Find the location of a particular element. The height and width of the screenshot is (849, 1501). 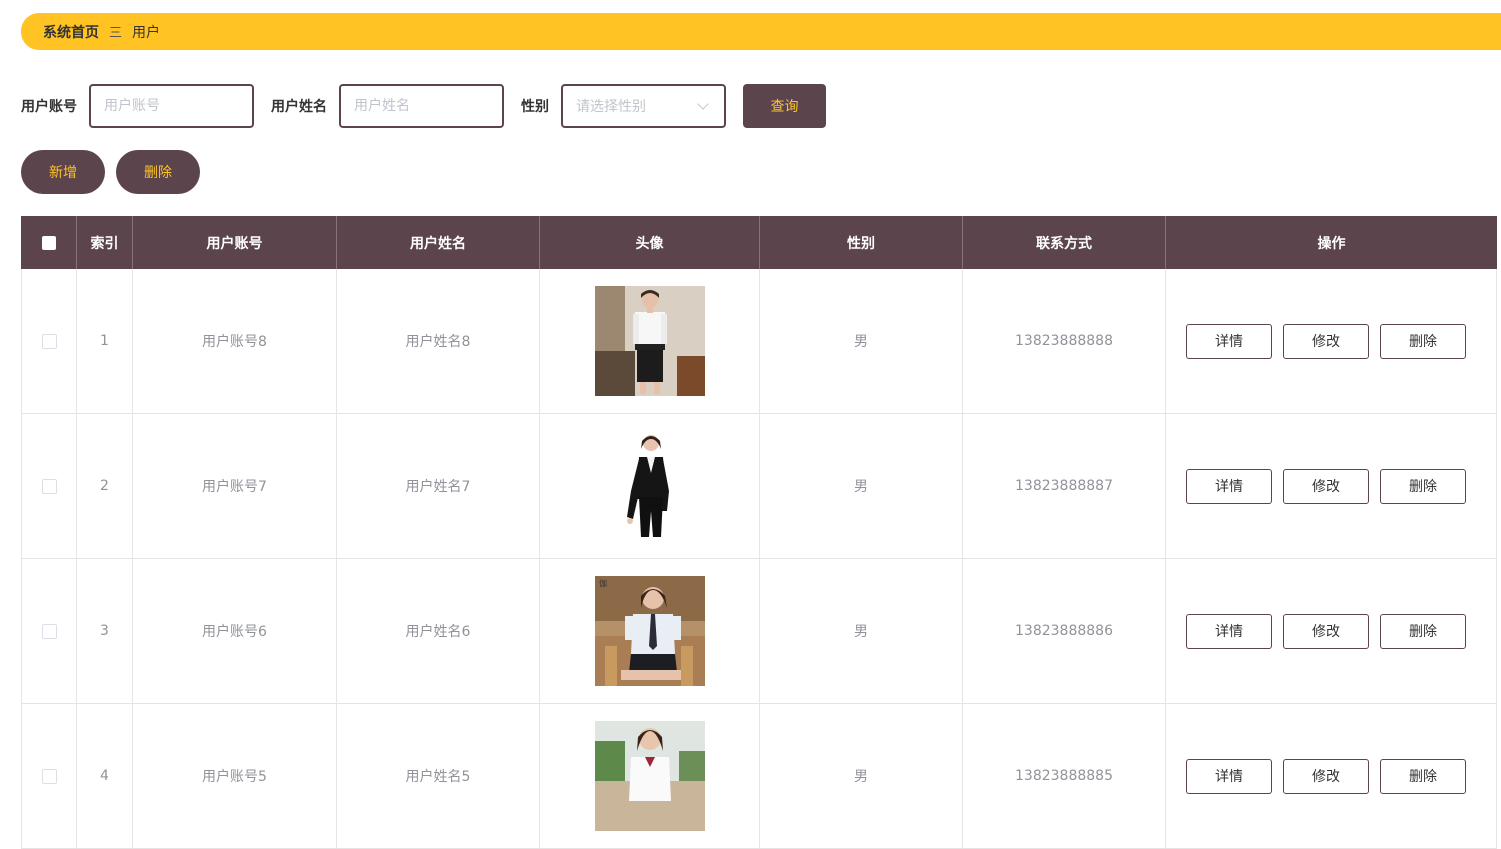

row-name: 用户姓名5 is located at coordinates (438, 776).